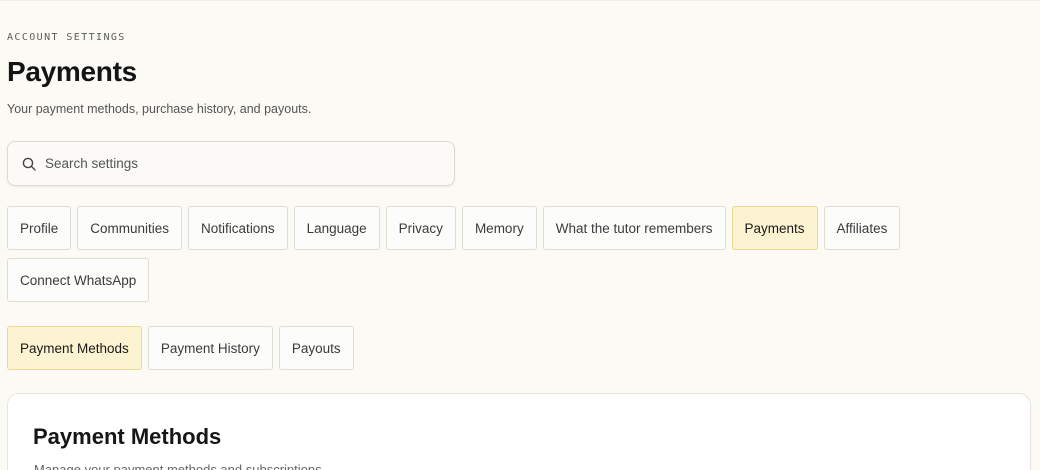 The height and width of the screenshot is (470, 1040). I want to click on tab-memory: Memory, so click(499, 228).